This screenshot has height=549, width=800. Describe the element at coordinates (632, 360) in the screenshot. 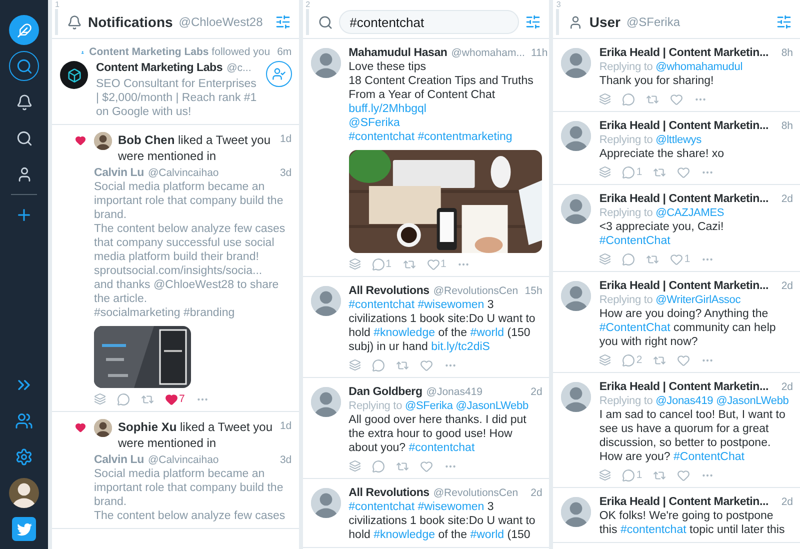

I see `reply-button: 2` at that location.